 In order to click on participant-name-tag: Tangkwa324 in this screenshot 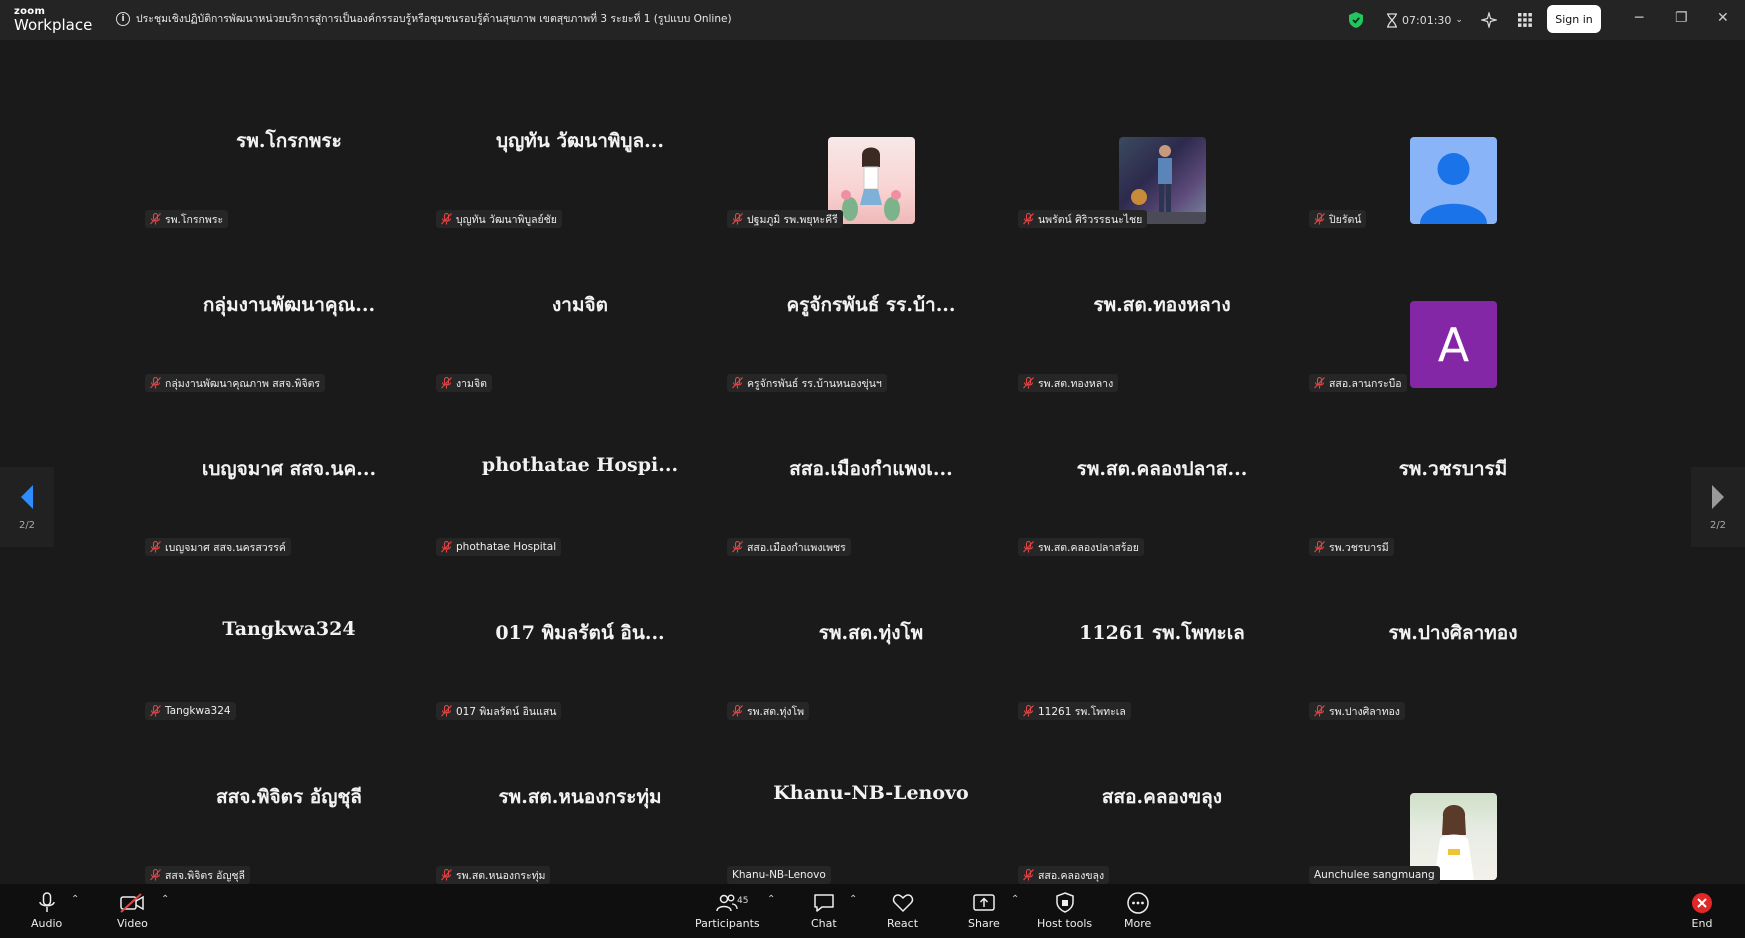, I will do `click(190, 711)`.